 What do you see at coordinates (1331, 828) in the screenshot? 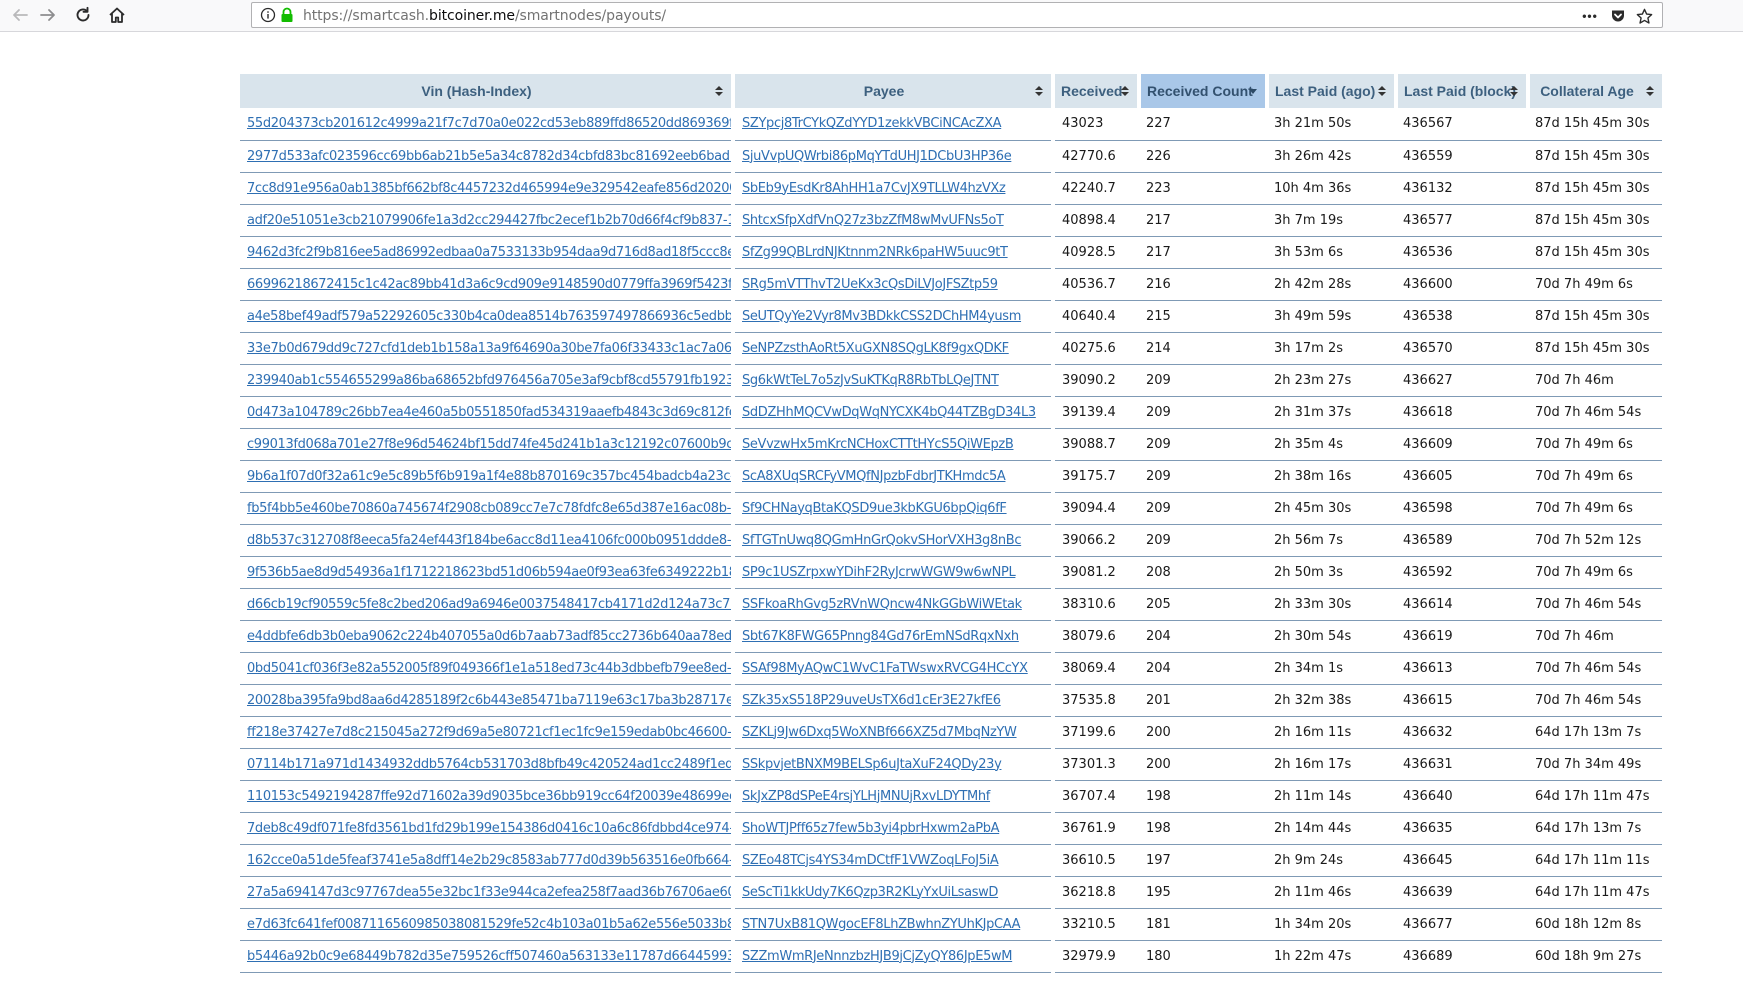
I see `cell-last-paid-ago: 2h 14m 44s` at bounding box center [1331, 828].